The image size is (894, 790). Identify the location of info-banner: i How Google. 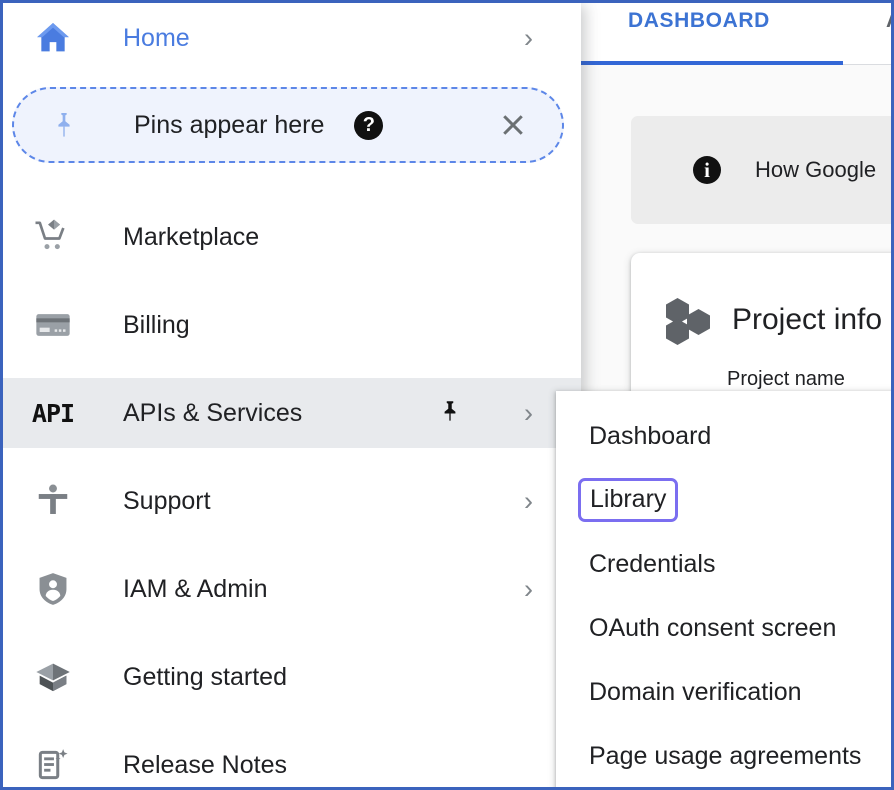
(761, 170).